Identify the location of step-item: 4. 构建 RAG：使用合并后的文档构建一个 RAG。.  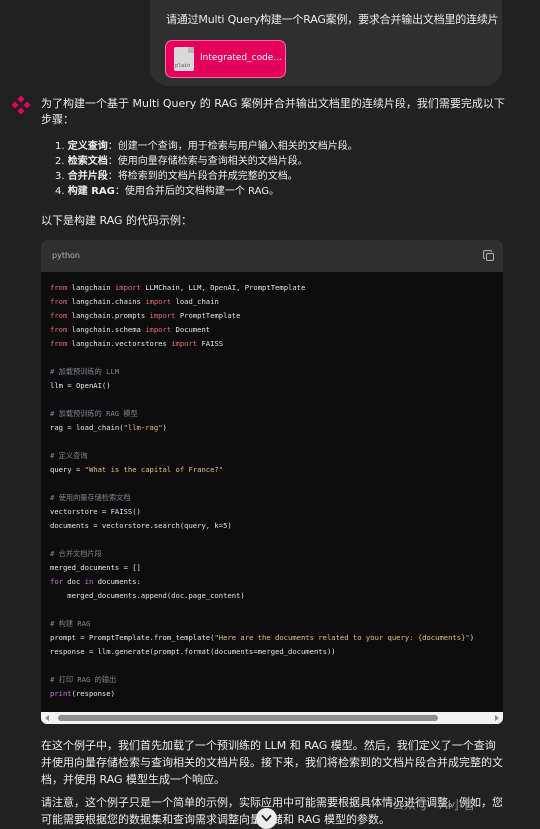
(167, 191).